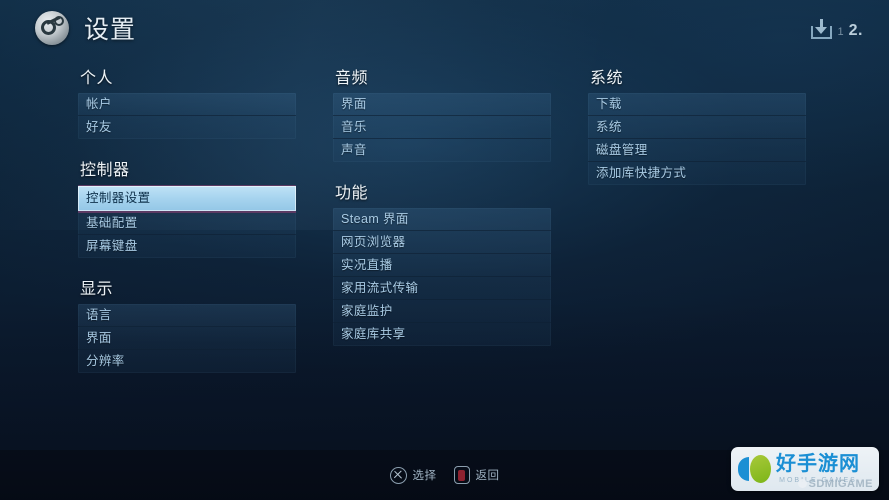 Image resolution: width=889 pixels, height=500 pixels. Describe the element at coordinates (697, 150) in the screenshot. I see `settings-item: 磁盘管理` at that location.